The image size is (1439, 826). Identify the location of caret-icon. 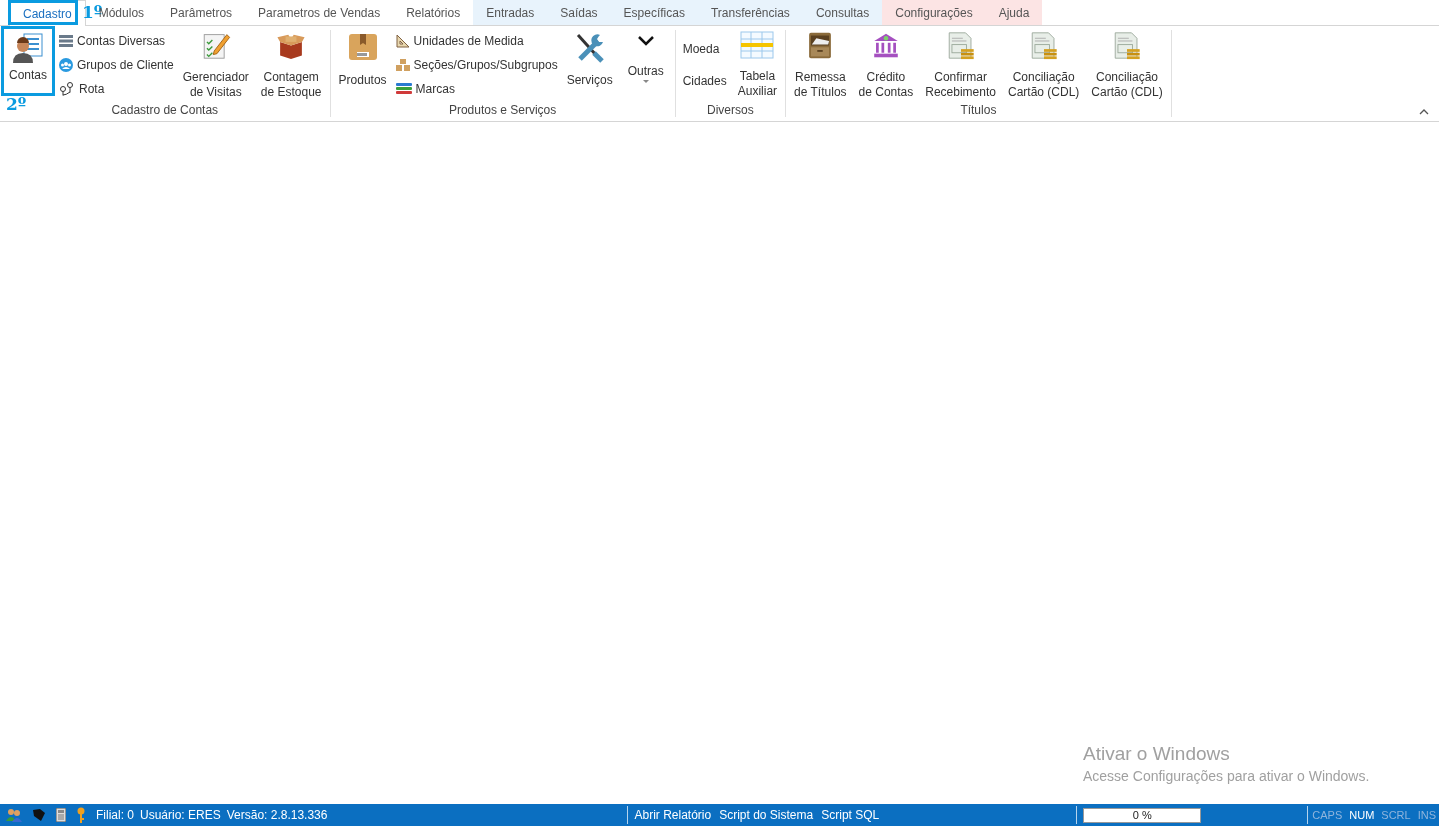
(645, 82).